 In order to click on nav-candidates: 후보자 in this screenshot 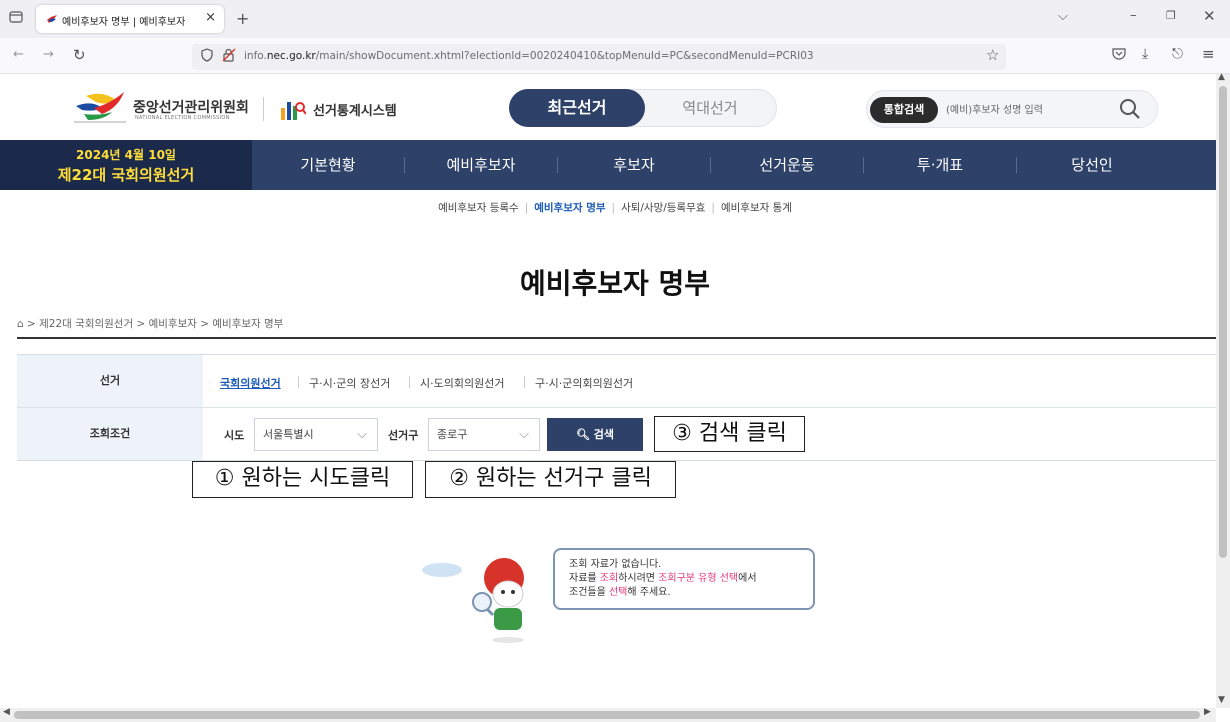, I will do `click(634, 165)`.